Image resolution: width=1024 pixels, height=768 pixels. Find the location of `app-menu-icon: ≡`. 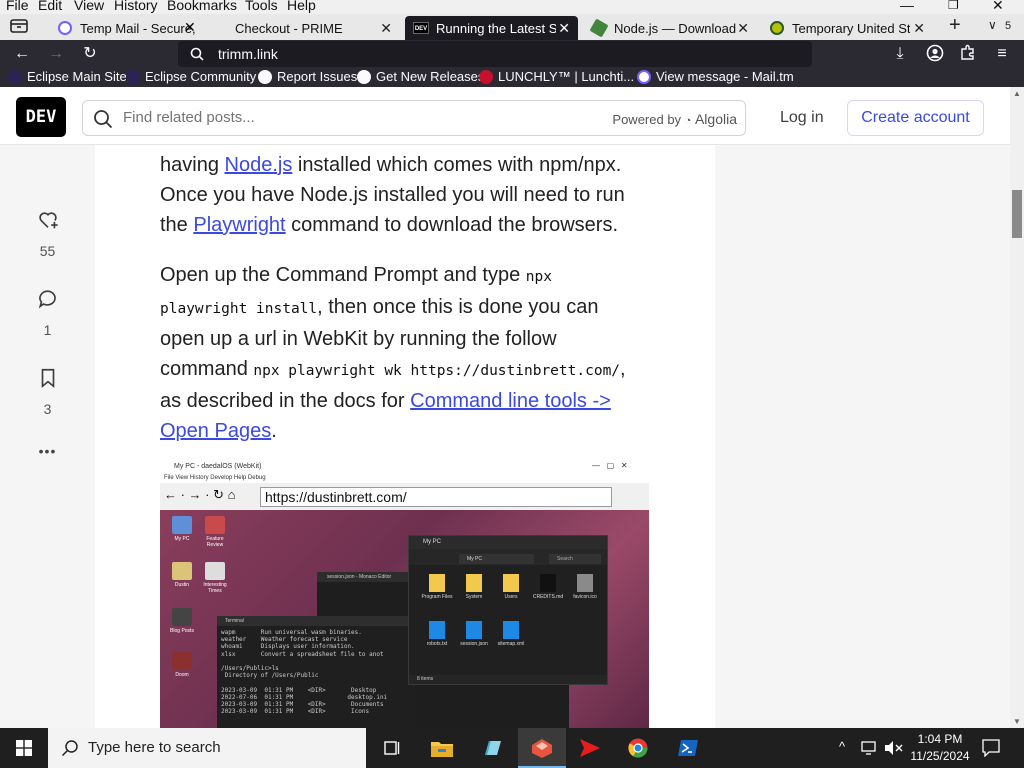

app-menu-icon: ≡ is located at coordinates (1002, 54).